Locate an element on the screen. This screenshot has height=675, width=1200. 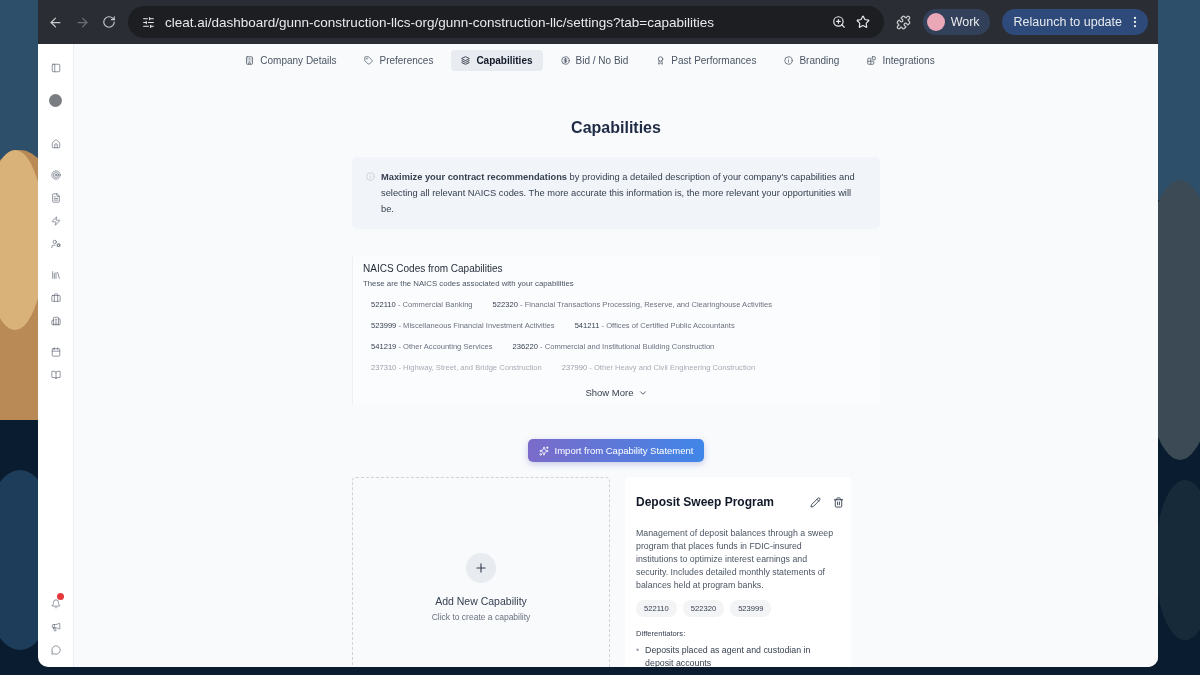
add-card-title: Add New Capability is located at coordinates (481, 601).